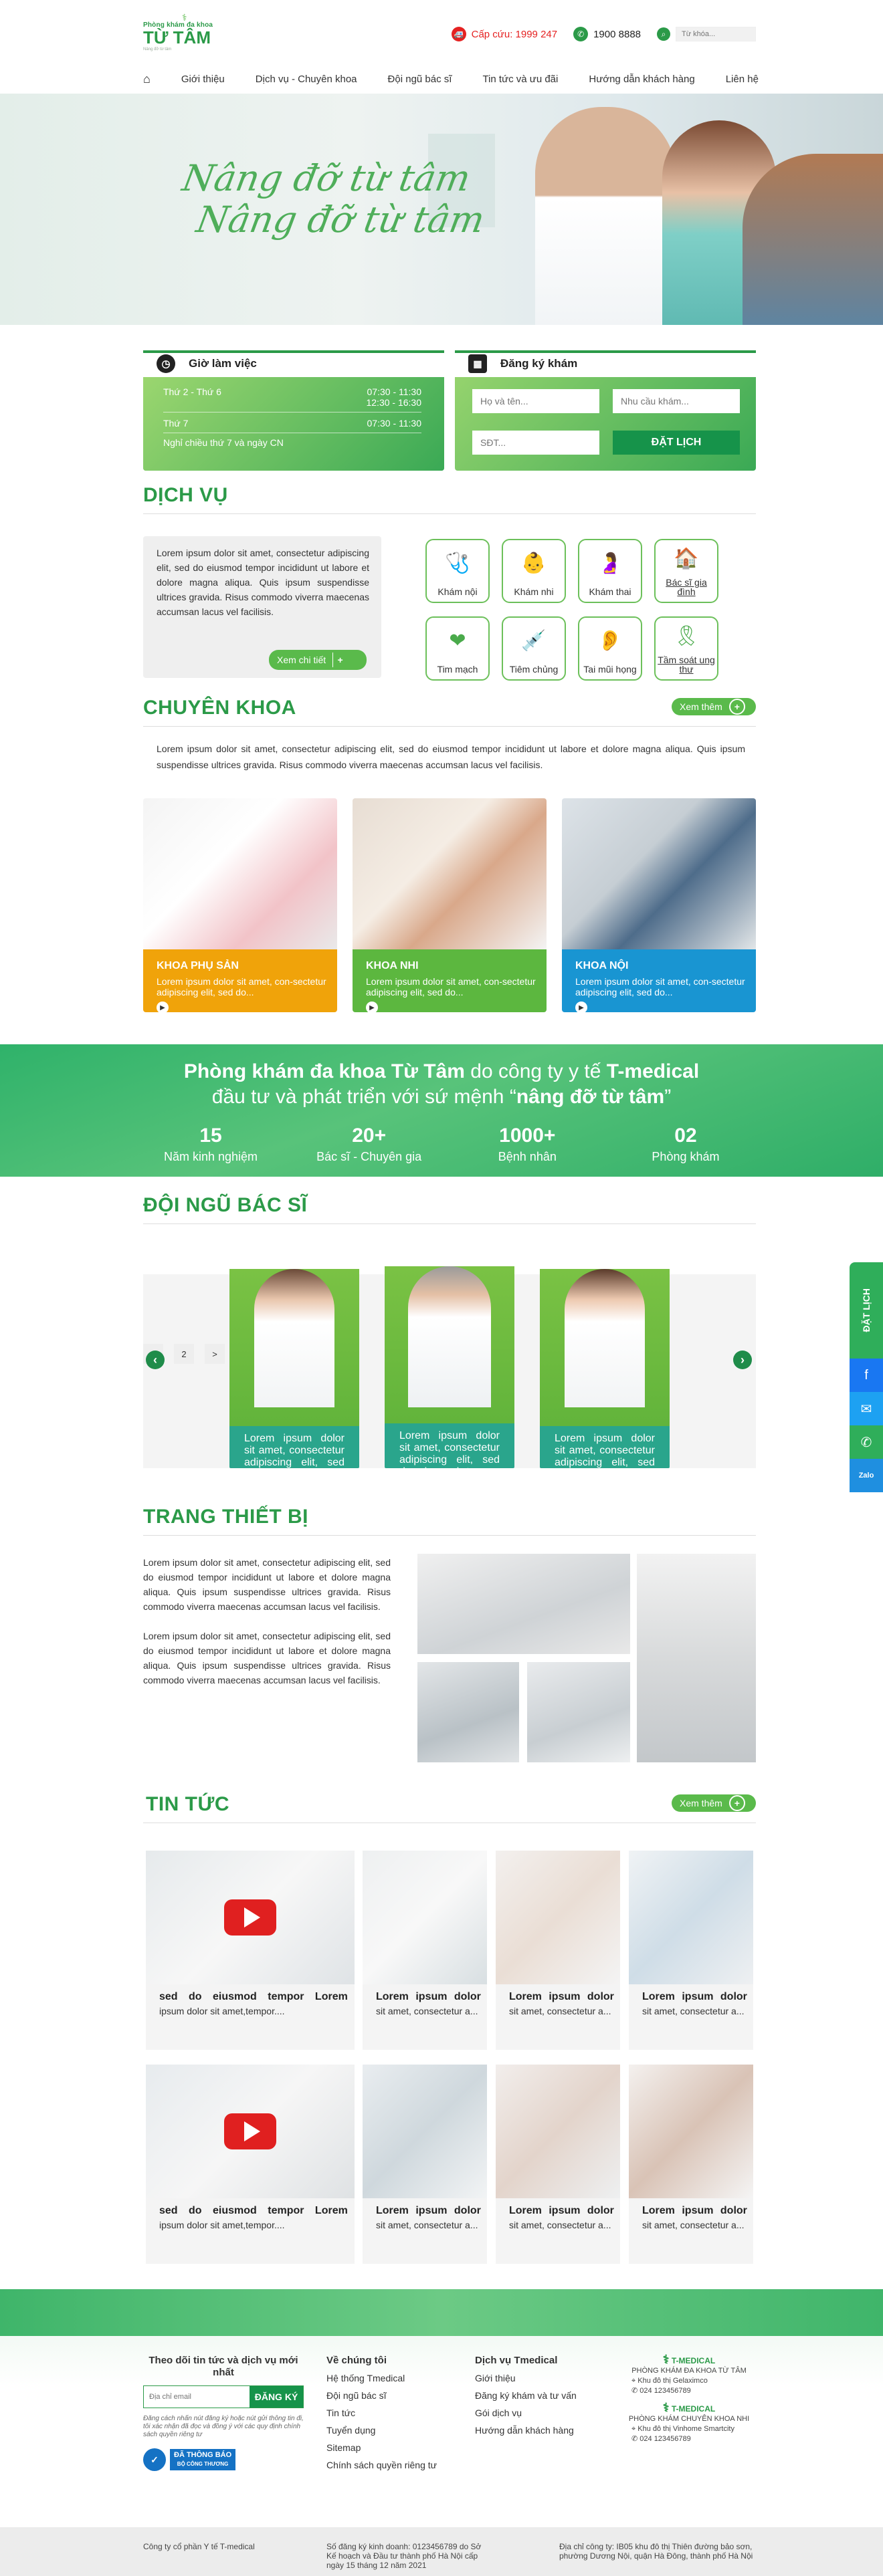  I want to click on hours-weekday-label: Thứ 2 - Thứ 6, so click(192, 391).